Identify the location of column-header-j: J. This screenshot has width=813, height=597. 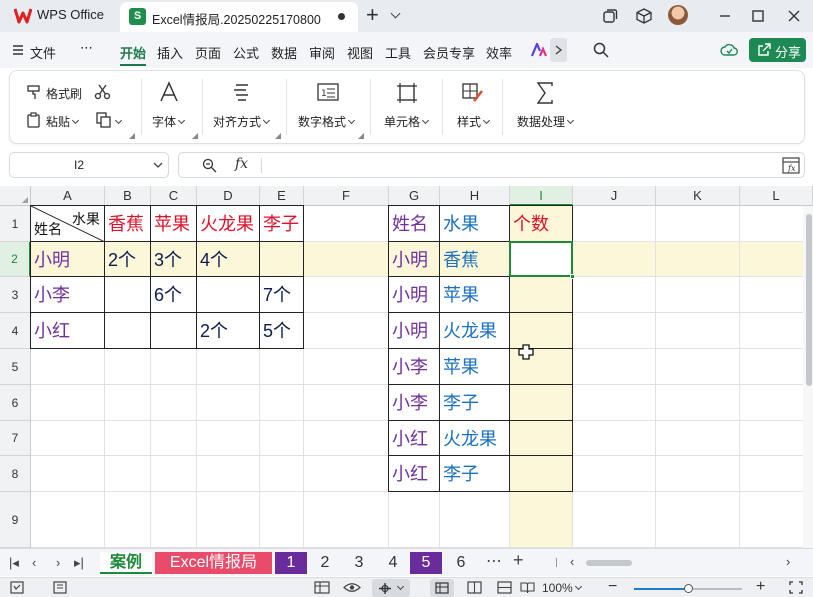
(614, 196).